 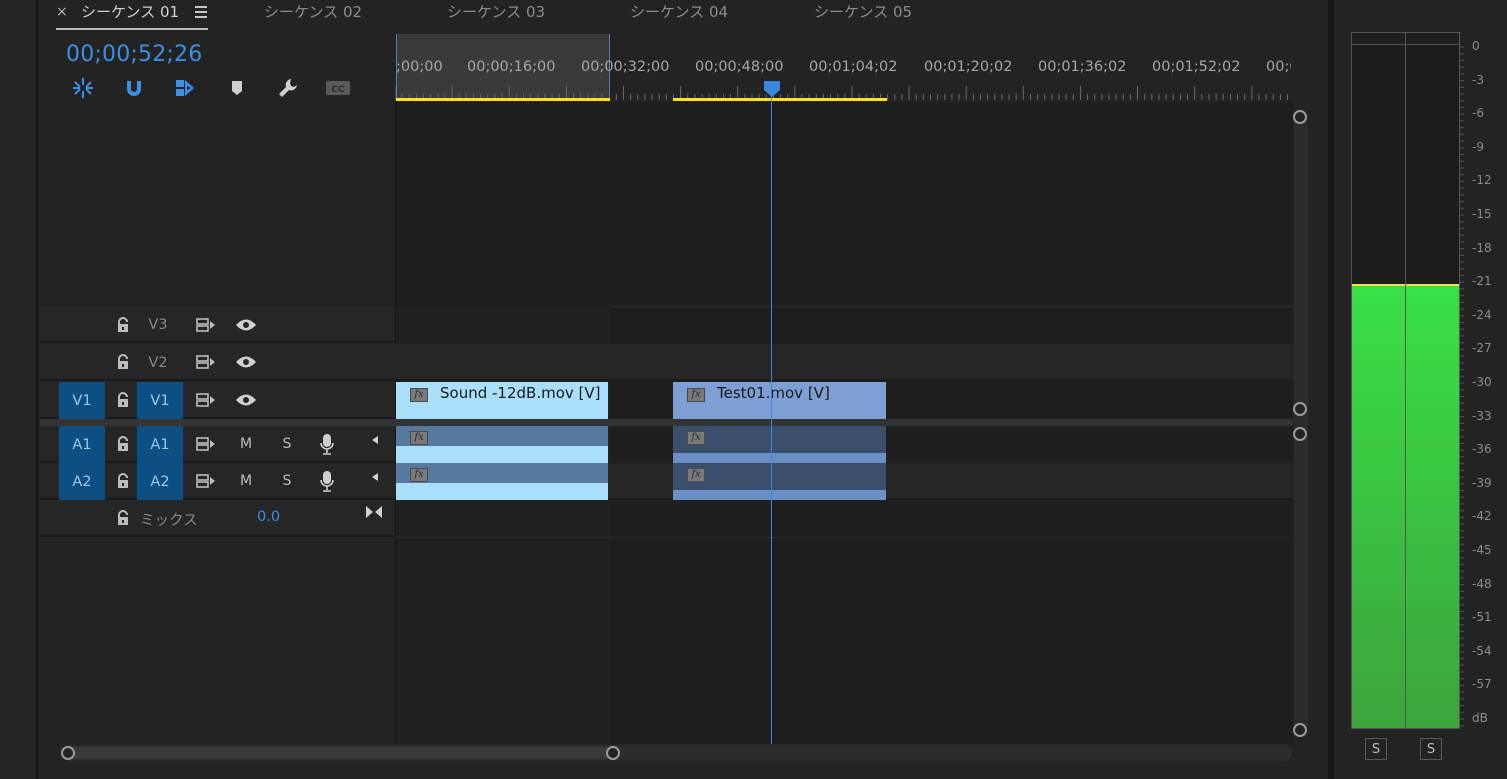 I want to click on tab-sequence-04: シーケンス 04, so click(x=679, y=15).